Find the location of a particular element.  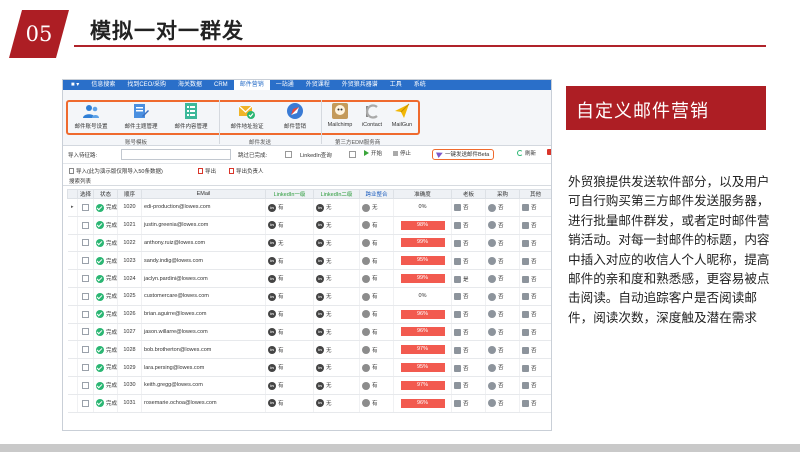

email-cell: customercare@lowes.com is located at coordinates (203, 296).